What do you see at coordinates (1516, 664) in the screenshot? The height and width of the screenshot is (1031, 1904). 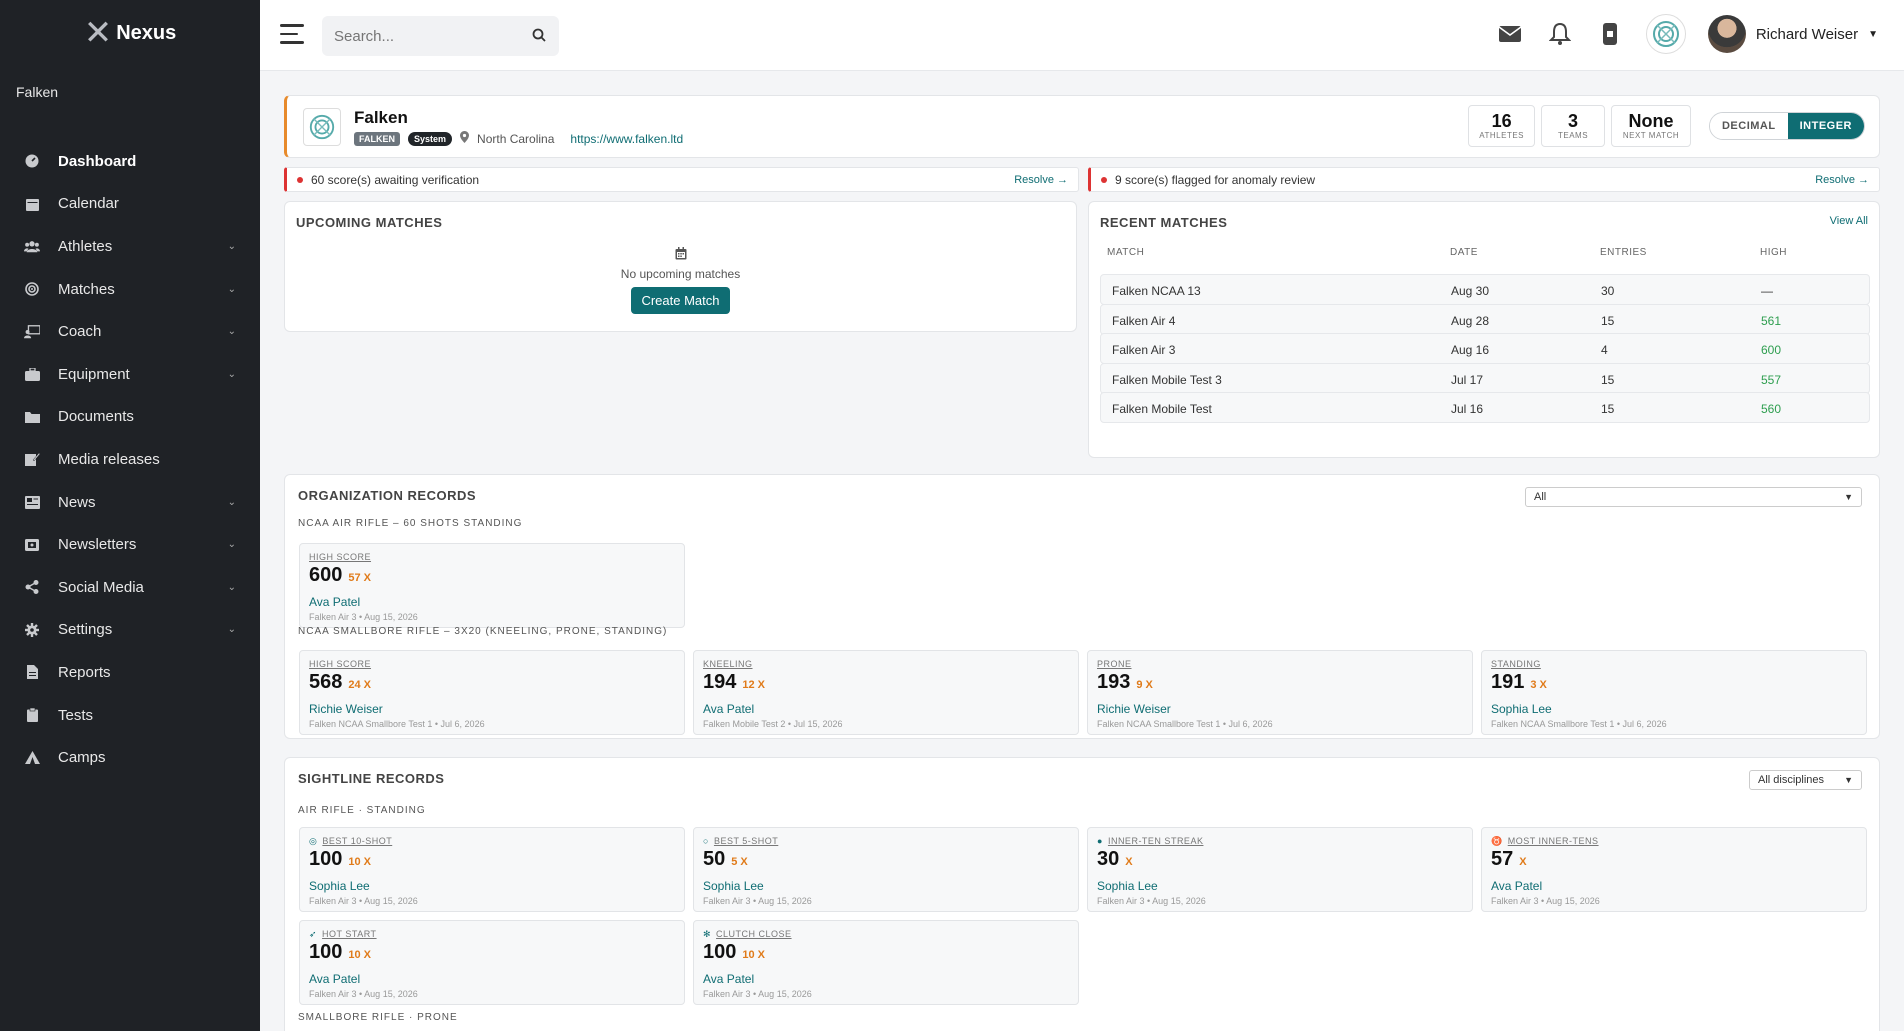 I see `record-label: STANDING` at bounding box center [1516, 664].